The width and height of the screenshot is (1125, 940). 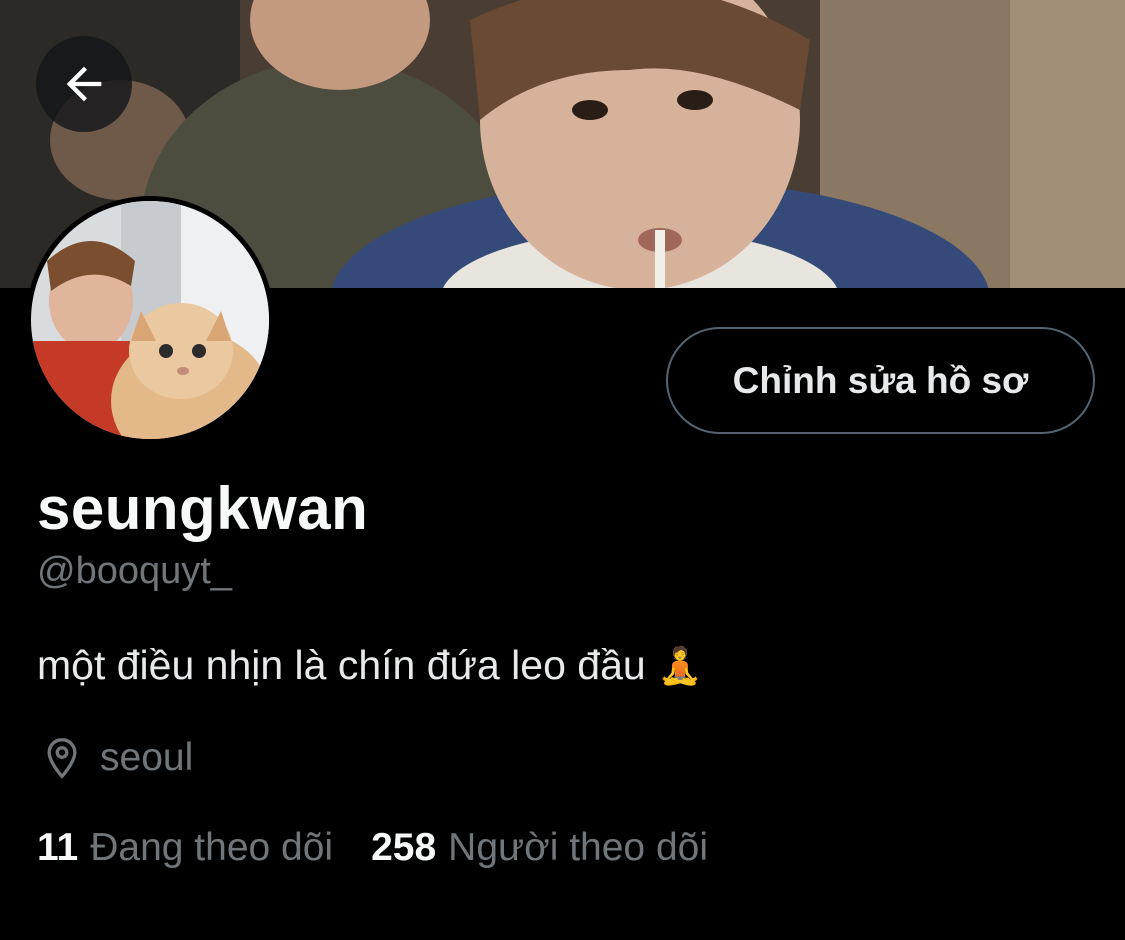 I want to click on edit-profile-label: Chỉnh sửa hồ sơ, so click(x=880, y=380).